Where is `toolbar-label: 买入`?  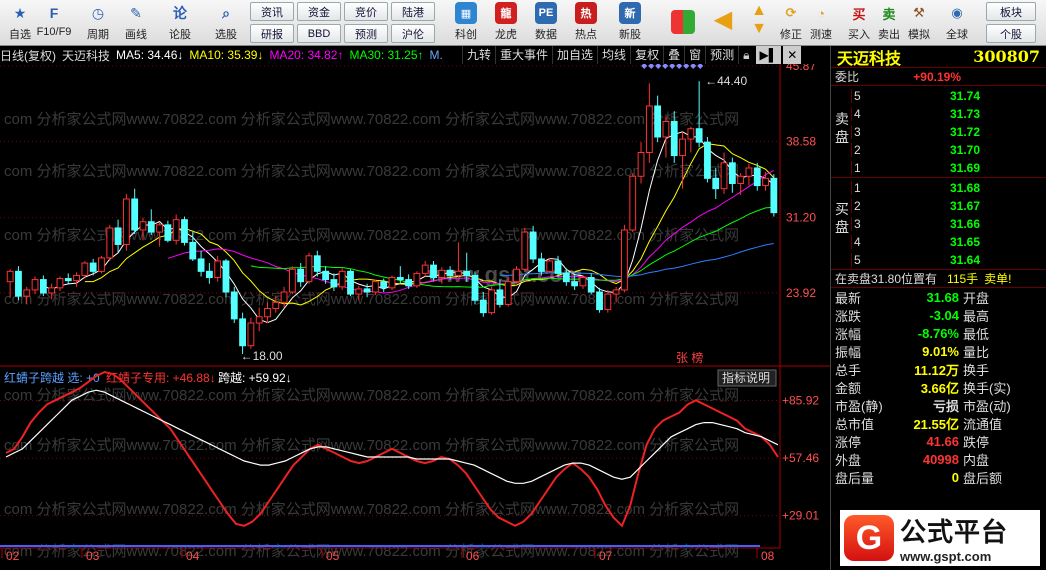
toolbar-label: 买入 is located at coordinates (859, 35).